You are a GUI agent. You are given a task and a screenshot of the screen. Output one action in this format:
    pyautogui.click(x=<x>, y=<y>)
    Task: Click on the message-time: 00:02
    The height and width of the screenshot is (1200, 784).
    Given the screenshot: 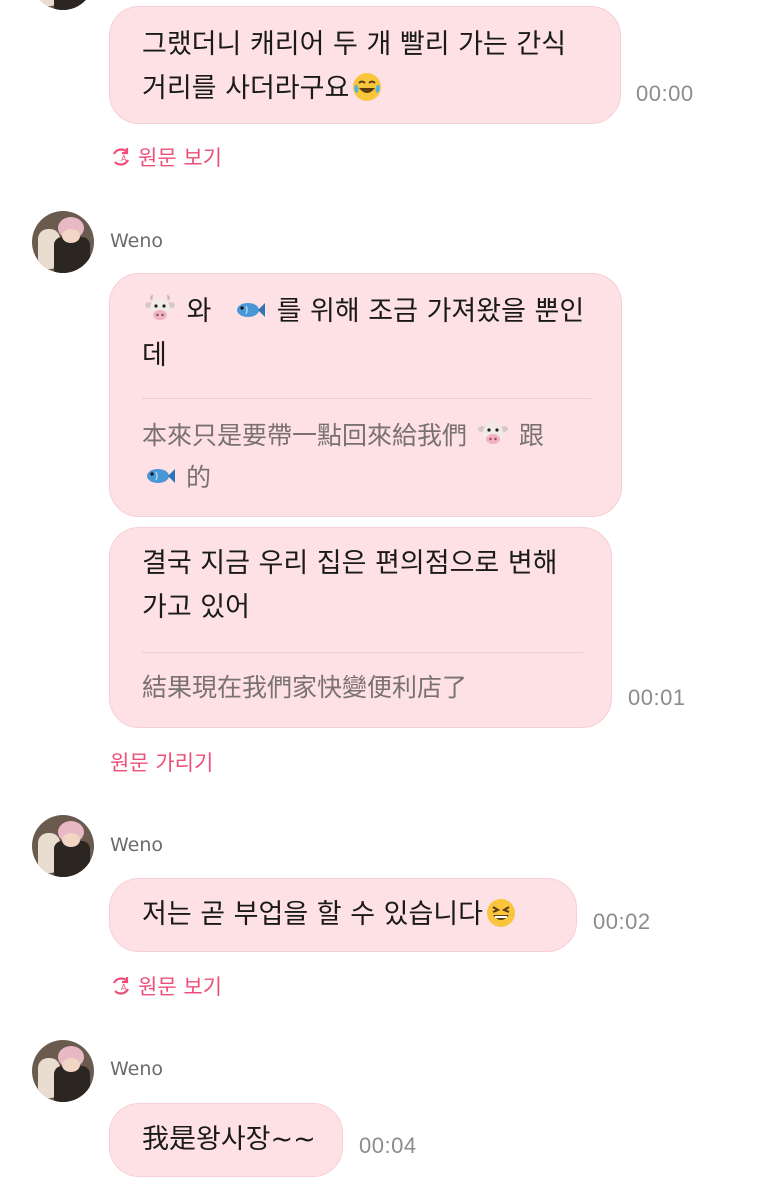 What is the action you would take?
    pyautogui.click(x=622, y=921)
    